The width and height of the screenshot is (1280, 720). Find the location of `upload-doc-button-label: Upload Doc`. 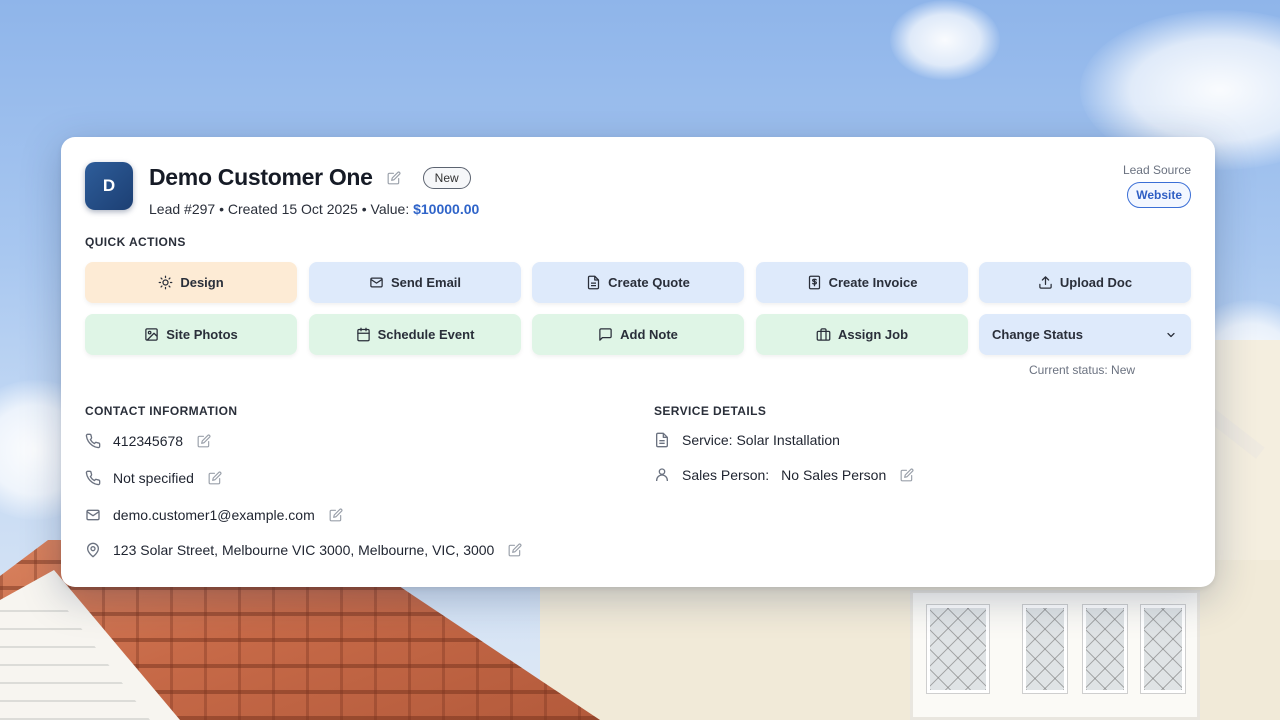

upload-doc-button-label: Upload Doc is located at coordinates (1096, 282).